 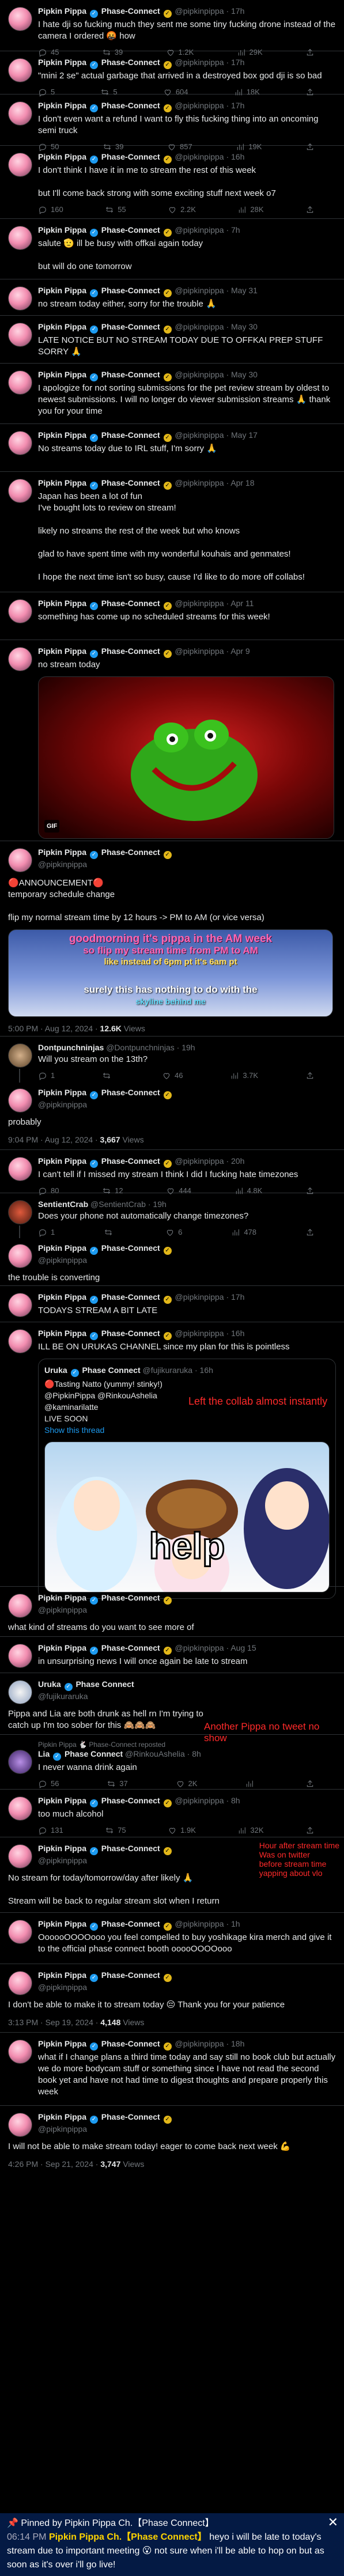 What do you see at coordinates (186, 757) in the screenshot?
I see `gif-media: GIF` at bounding box center [186, 757].